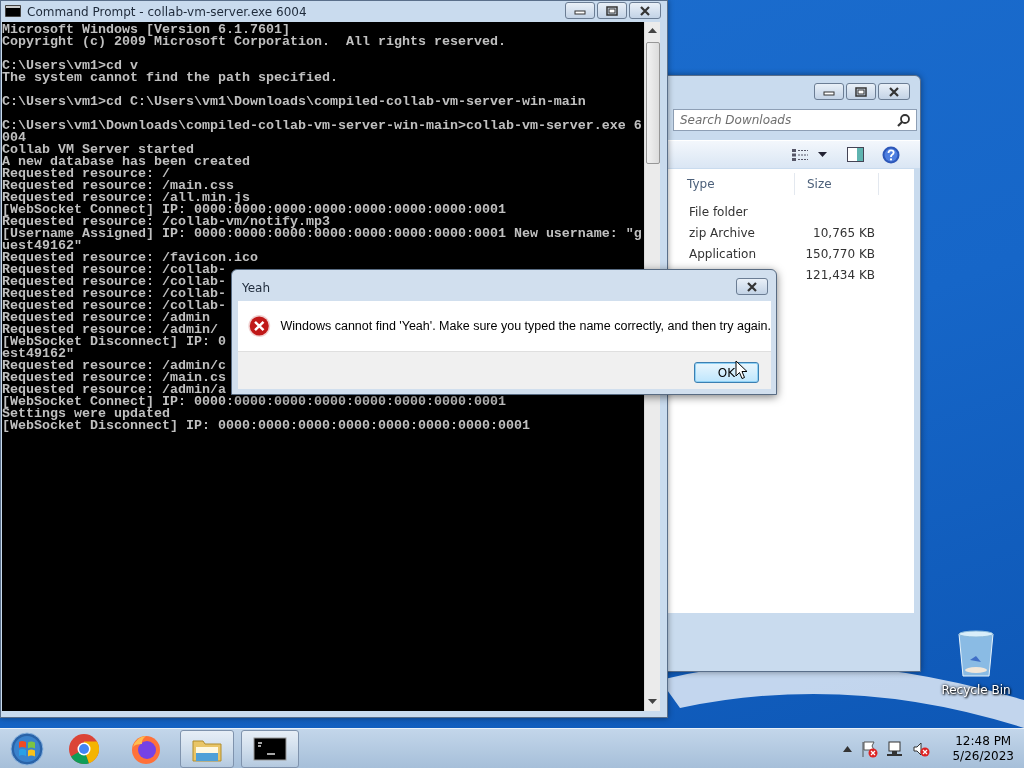 The height and width of the screenshot is (768, 1024). I want to click on console-line: Requested resource: /favicon.ico, so click(130, 258).